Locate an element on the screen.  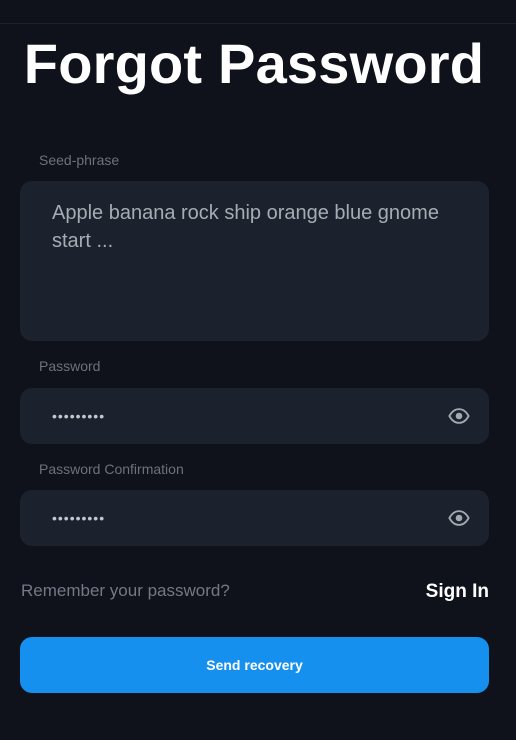
password-confirmation-field: ••••••••• is located at coordinates (254, 518).